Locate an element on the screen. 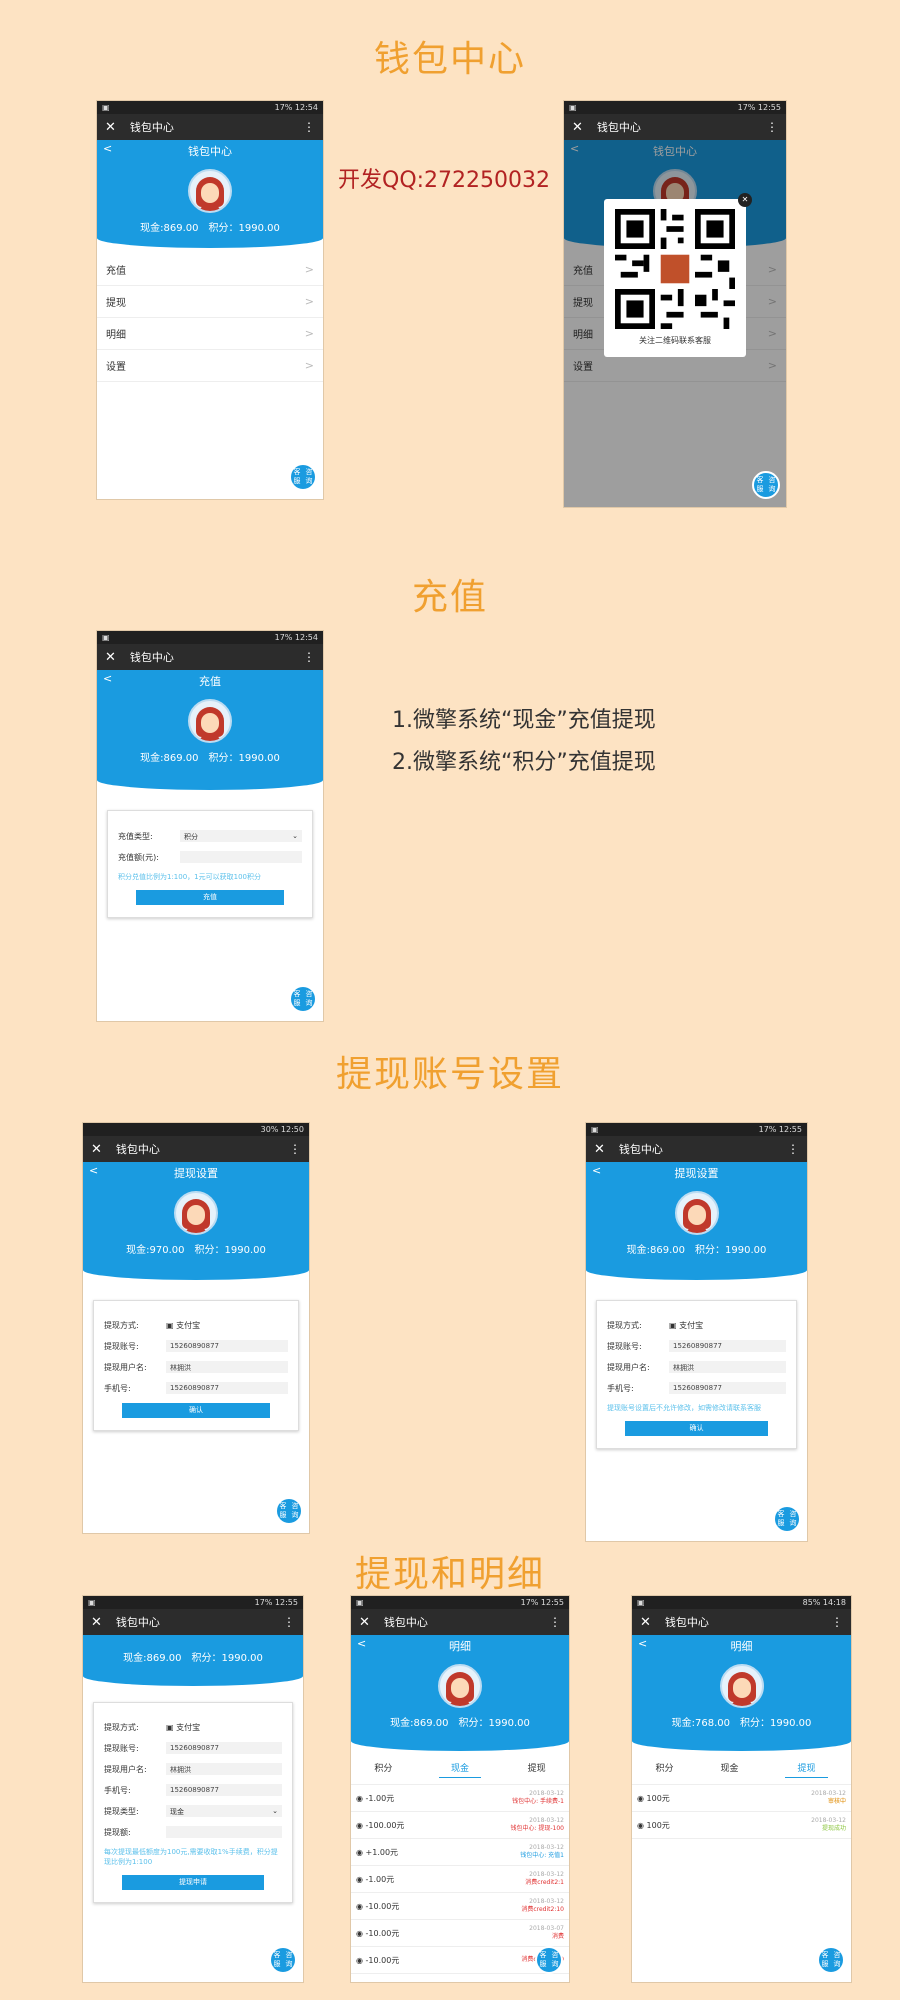  wallet-hero: 现金:869.00 积分：1990.00 is located at coordinates (193, 1660).